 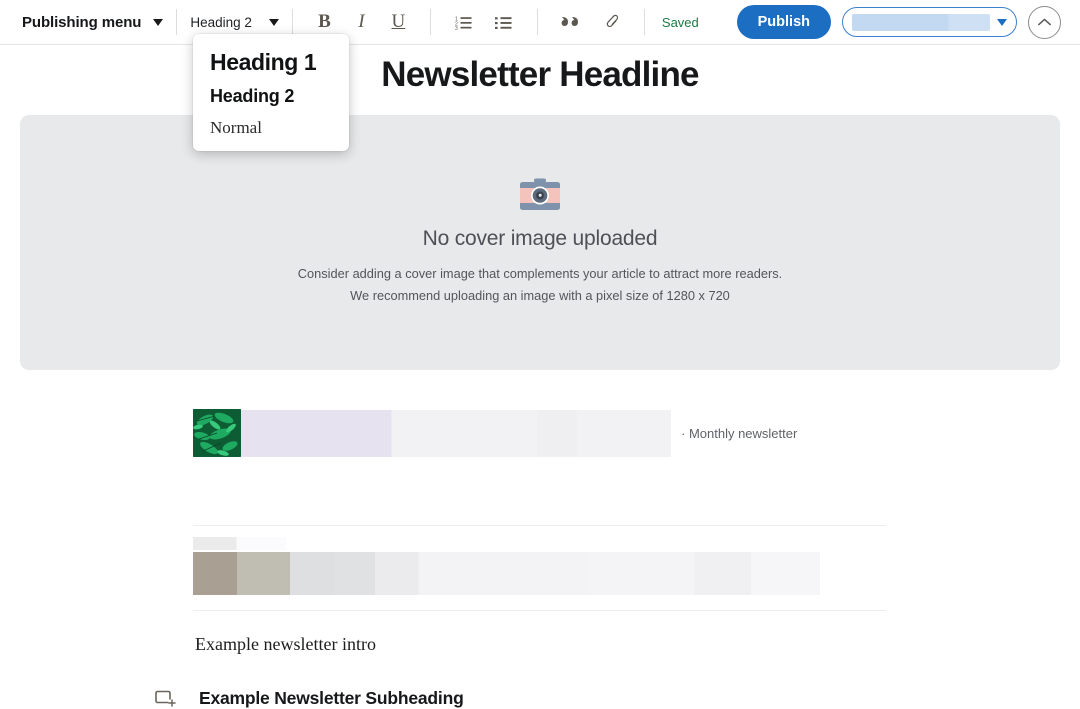 What do you see at coordinates (456, 28) in the screenshot?
I see `svg-text: 3` at bounding box center [456, 28].